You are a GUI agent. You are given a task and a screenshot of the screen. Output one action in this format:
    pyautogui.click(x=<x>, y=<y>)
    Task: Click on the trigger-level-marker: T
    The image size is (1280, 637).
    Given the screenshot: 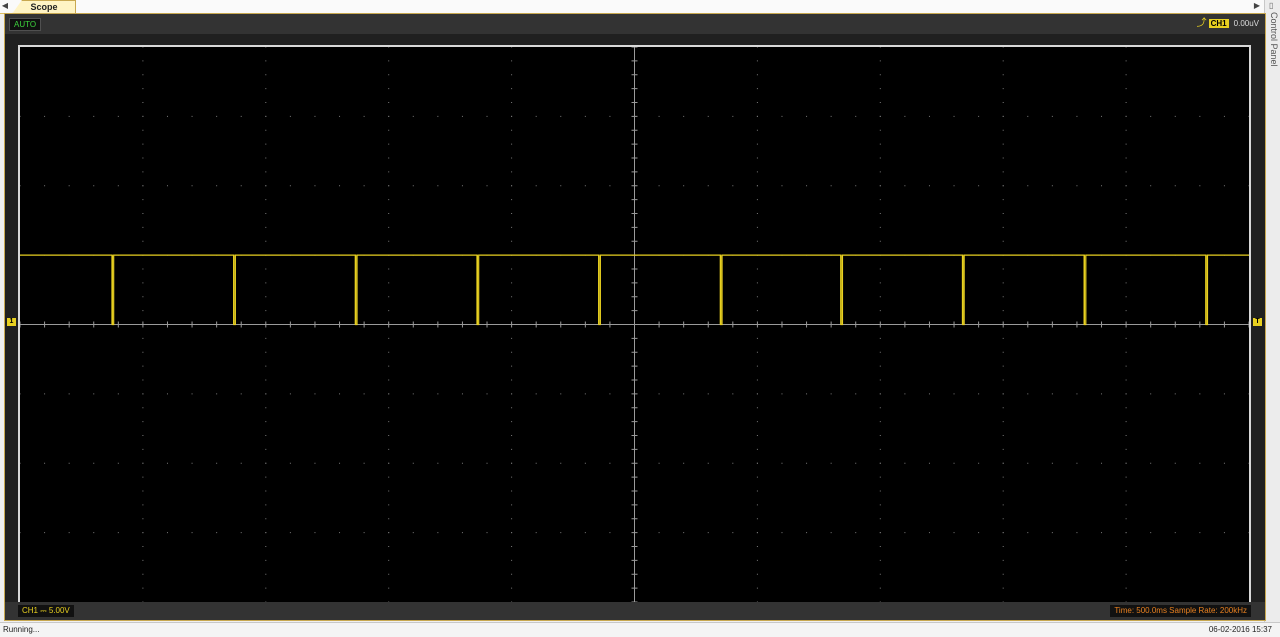 What is the action you would take?
    pyautogui.click(x=1257, y=322)
    